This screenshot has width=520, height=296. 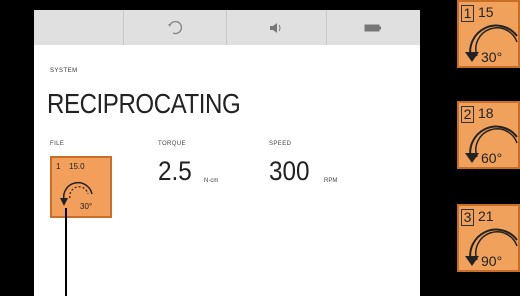 I want to click on tile-angle: 60°, so click(x=492, y=158).